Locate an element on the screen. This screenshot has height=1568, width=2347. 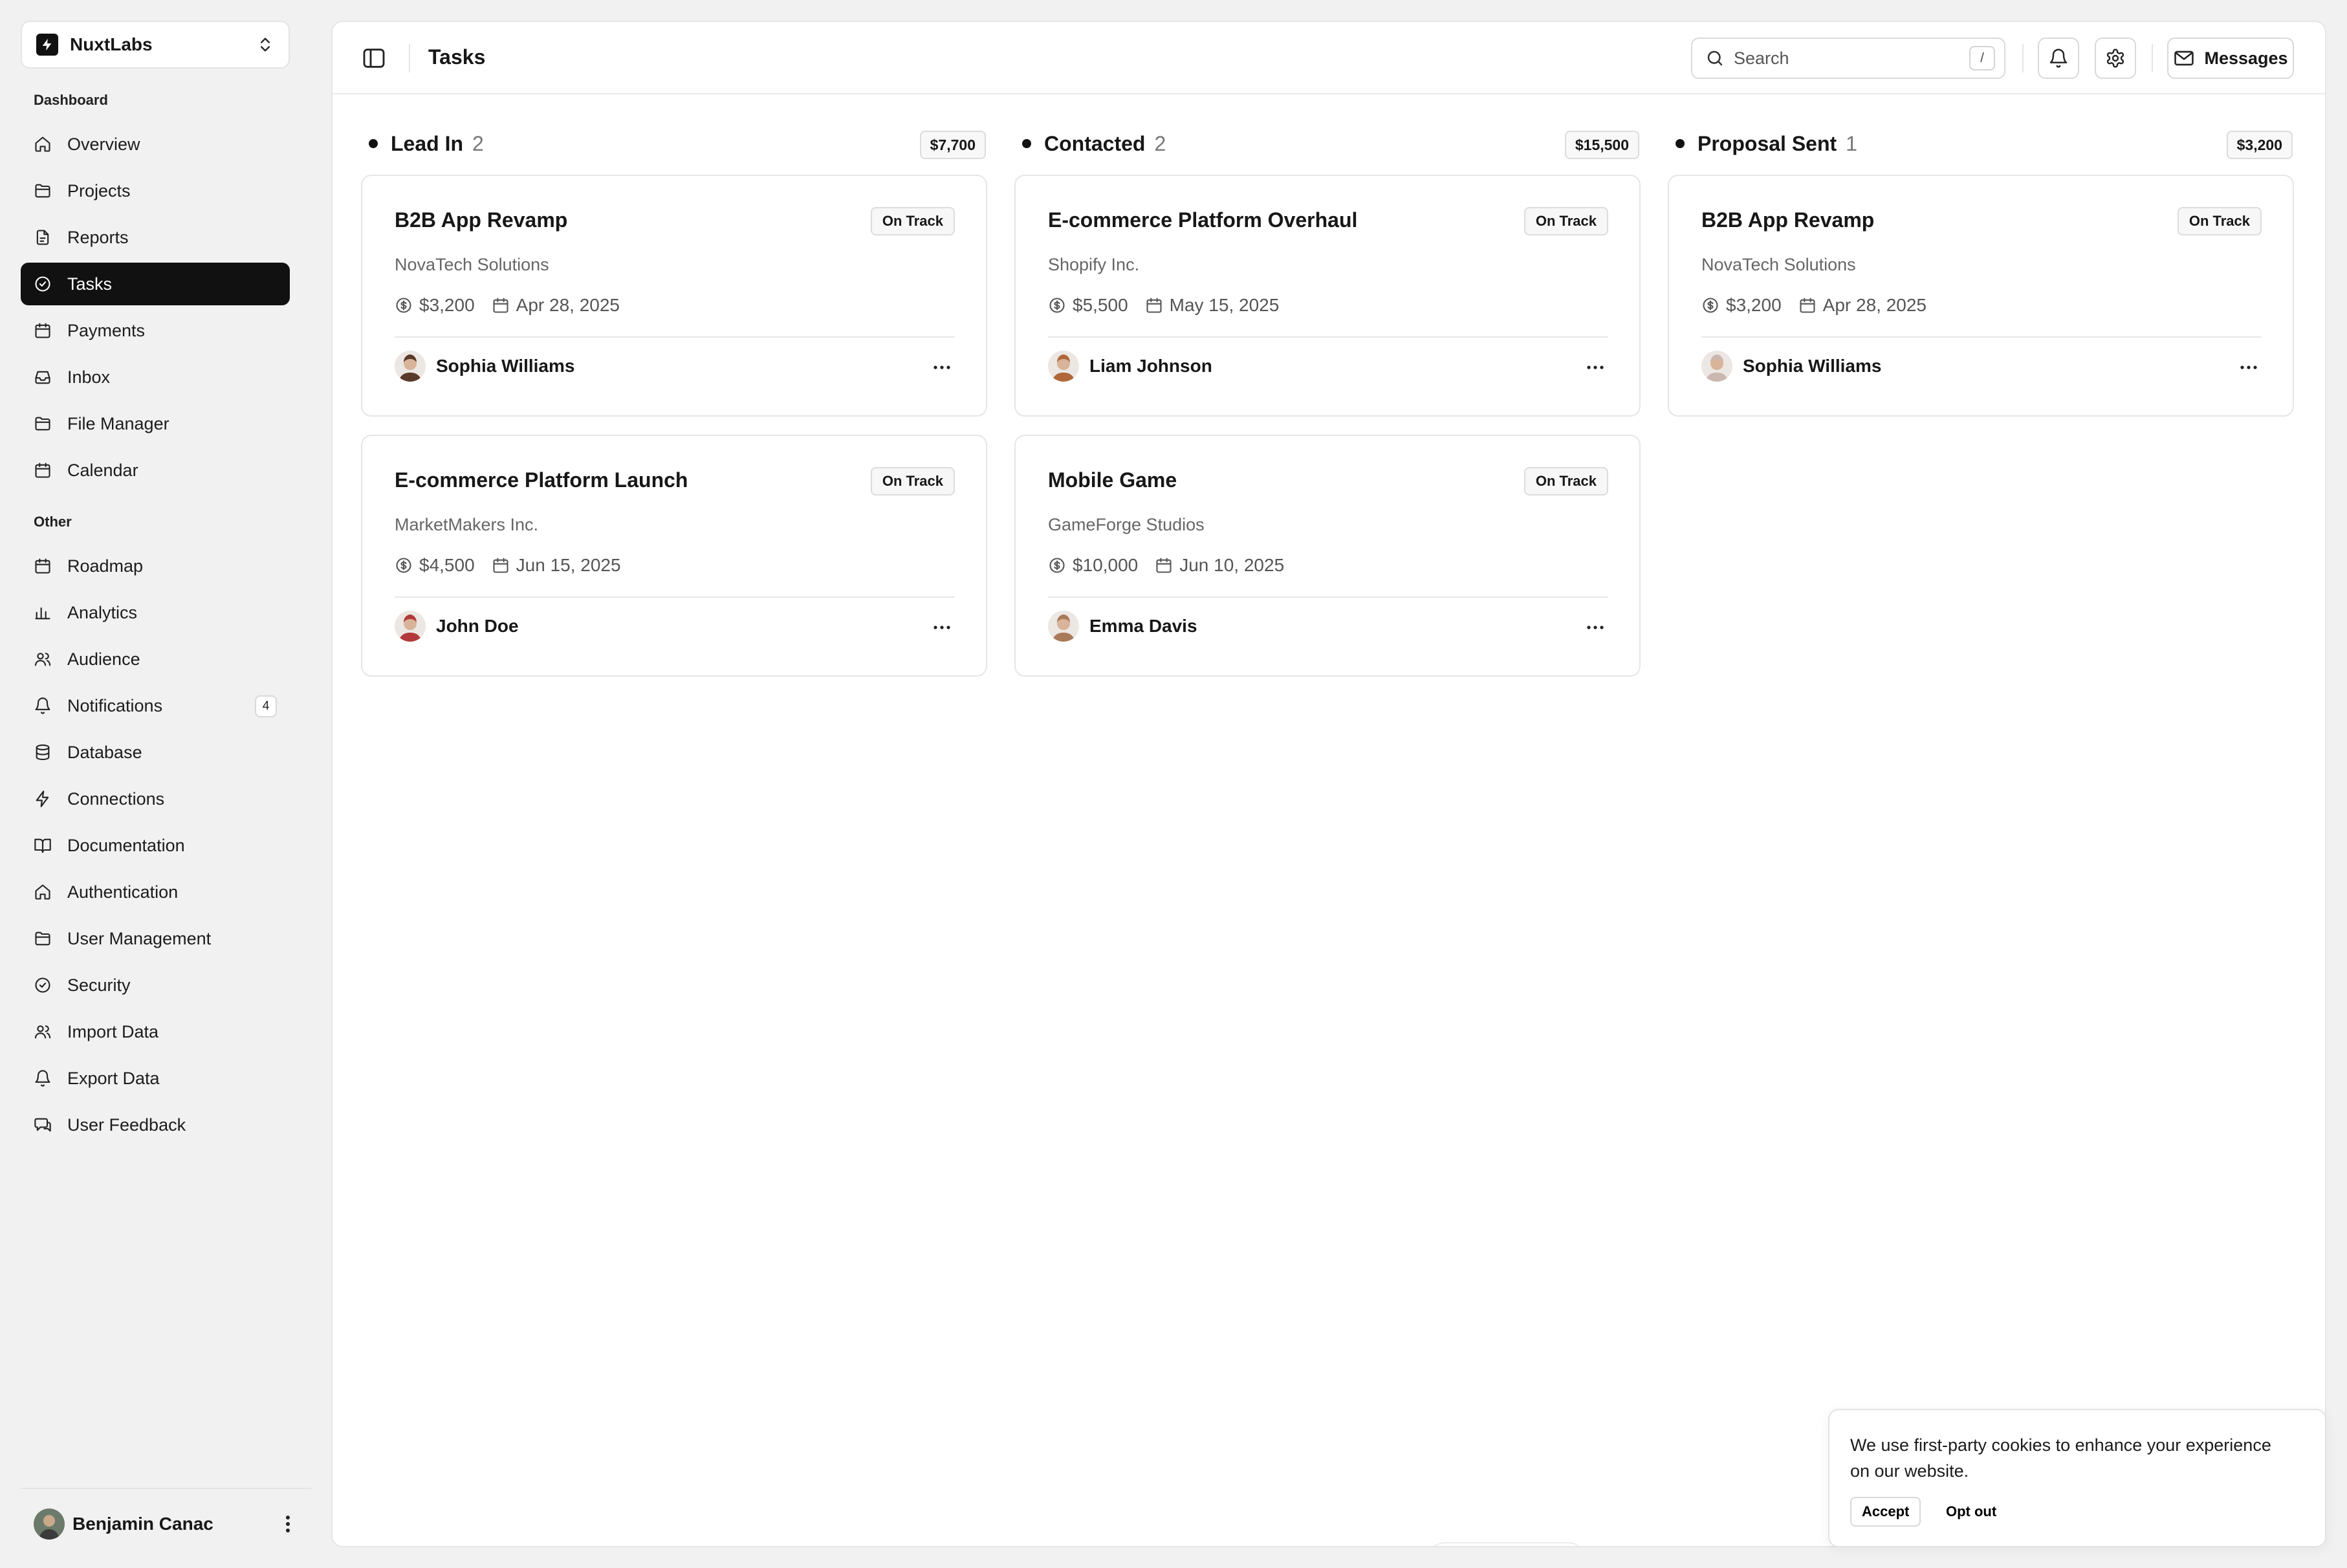
sidebar-item-label: User Management is located at coordinates (139, 938).